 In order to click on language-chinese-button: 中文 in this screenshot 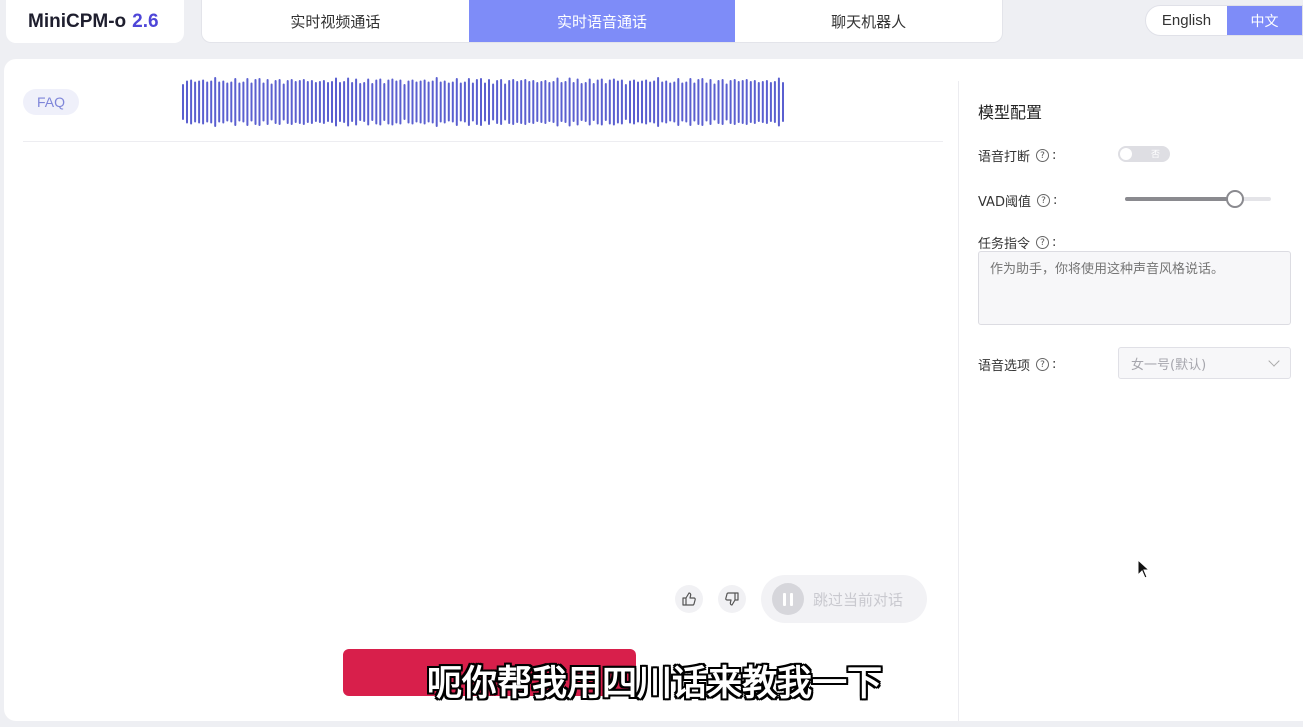, I will do `click(1264, 20)`.